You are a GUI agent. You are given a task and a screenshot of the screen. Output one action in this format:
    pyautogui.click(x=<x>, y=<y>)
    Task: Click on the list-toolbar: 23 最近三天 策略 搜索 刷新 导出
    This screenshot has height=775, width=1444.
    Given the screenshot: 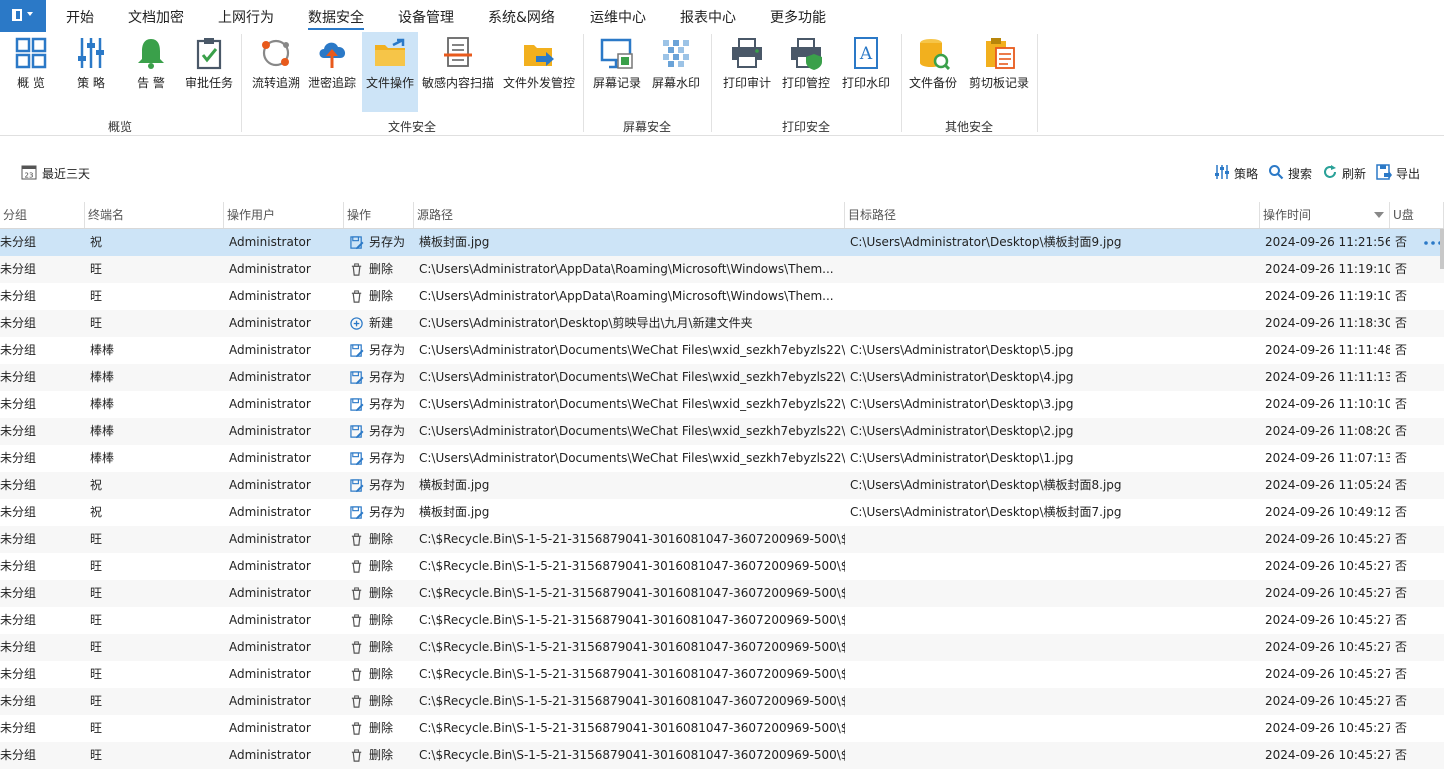 What is the action you would take?
    pyautogui.click(x=722, y=173)
    